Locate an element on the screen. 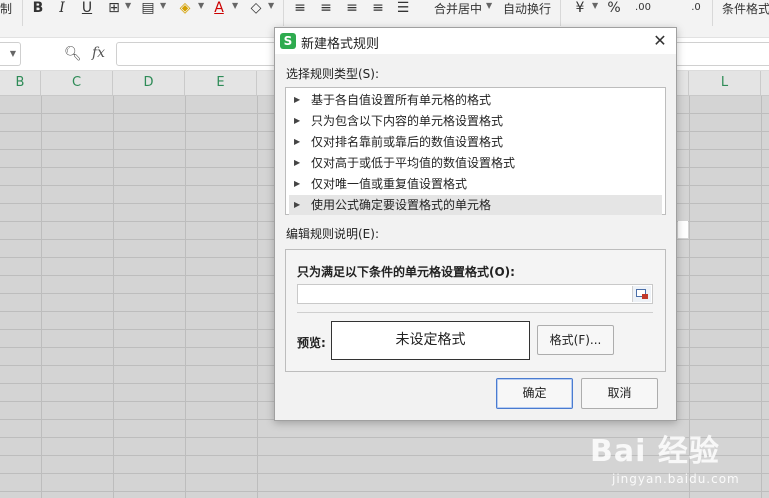 Image resolution: width=769 pixels, height=498 pixels. increase-decimal-button: .00 is located at coordinates (643, 8).